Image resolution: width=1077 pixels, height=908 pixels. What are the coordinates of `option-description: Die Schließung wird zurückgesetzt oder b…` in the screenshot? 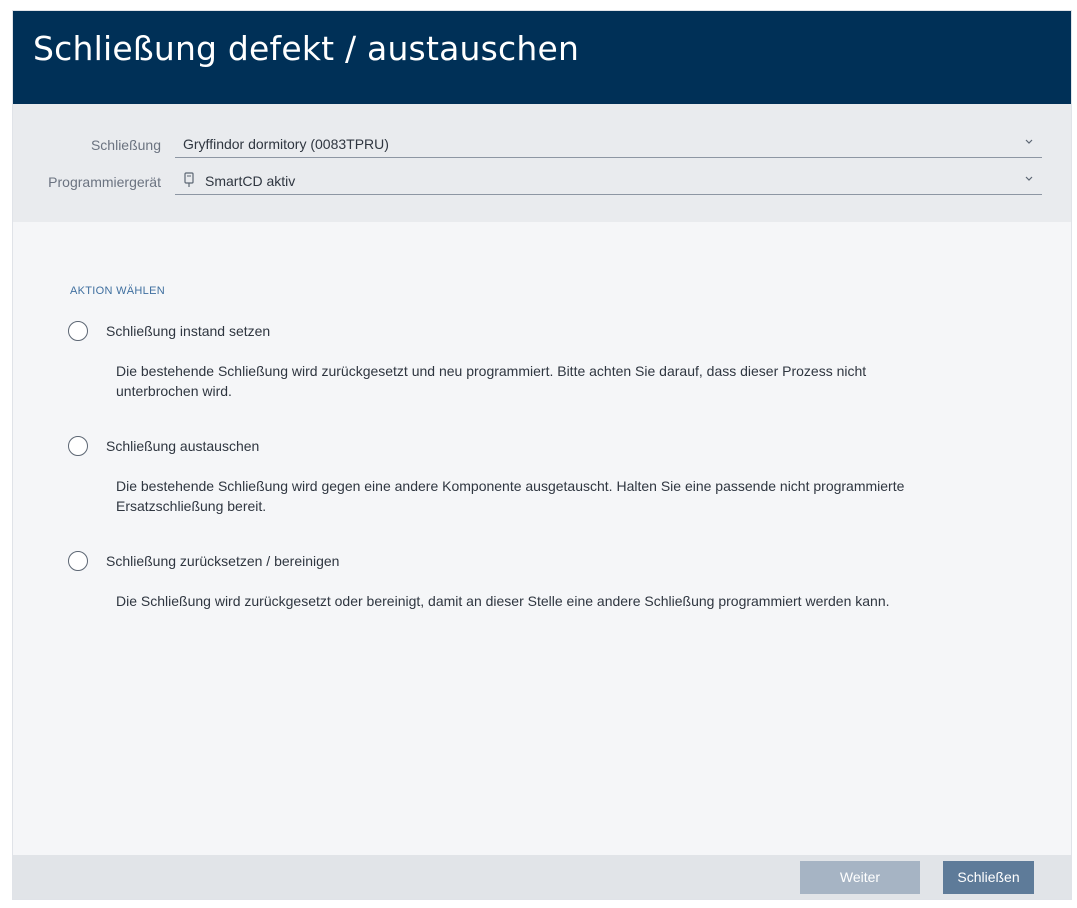 It's located at (503, 601).